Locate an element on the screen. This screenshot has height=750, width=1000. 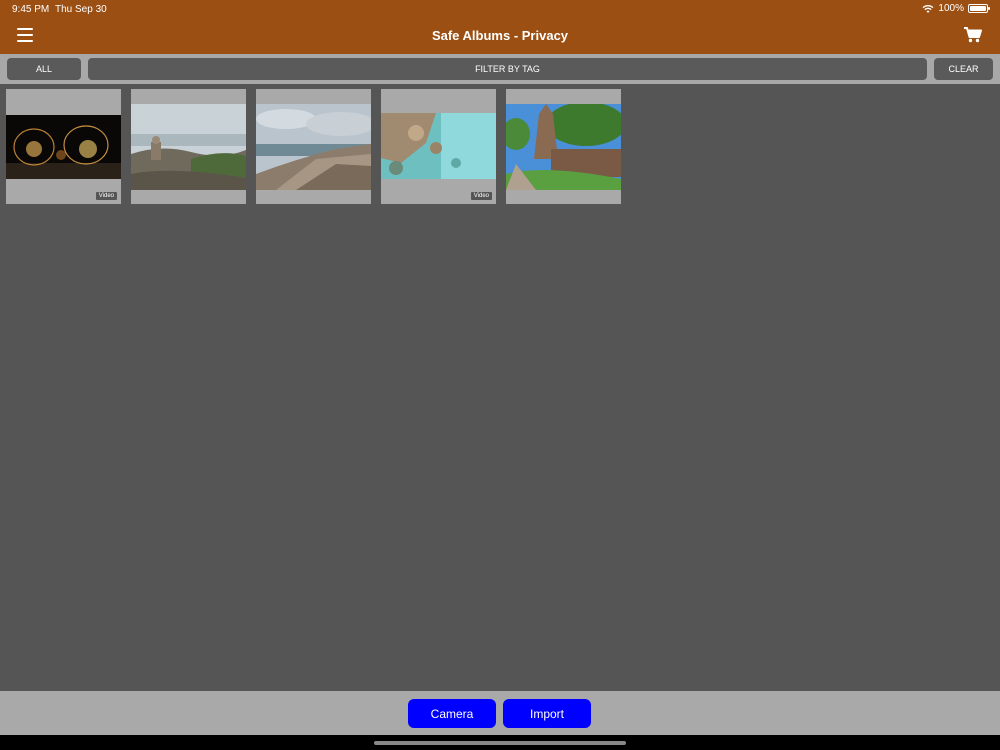
photo-grid: Video Video is located at coordinates (313, 146).